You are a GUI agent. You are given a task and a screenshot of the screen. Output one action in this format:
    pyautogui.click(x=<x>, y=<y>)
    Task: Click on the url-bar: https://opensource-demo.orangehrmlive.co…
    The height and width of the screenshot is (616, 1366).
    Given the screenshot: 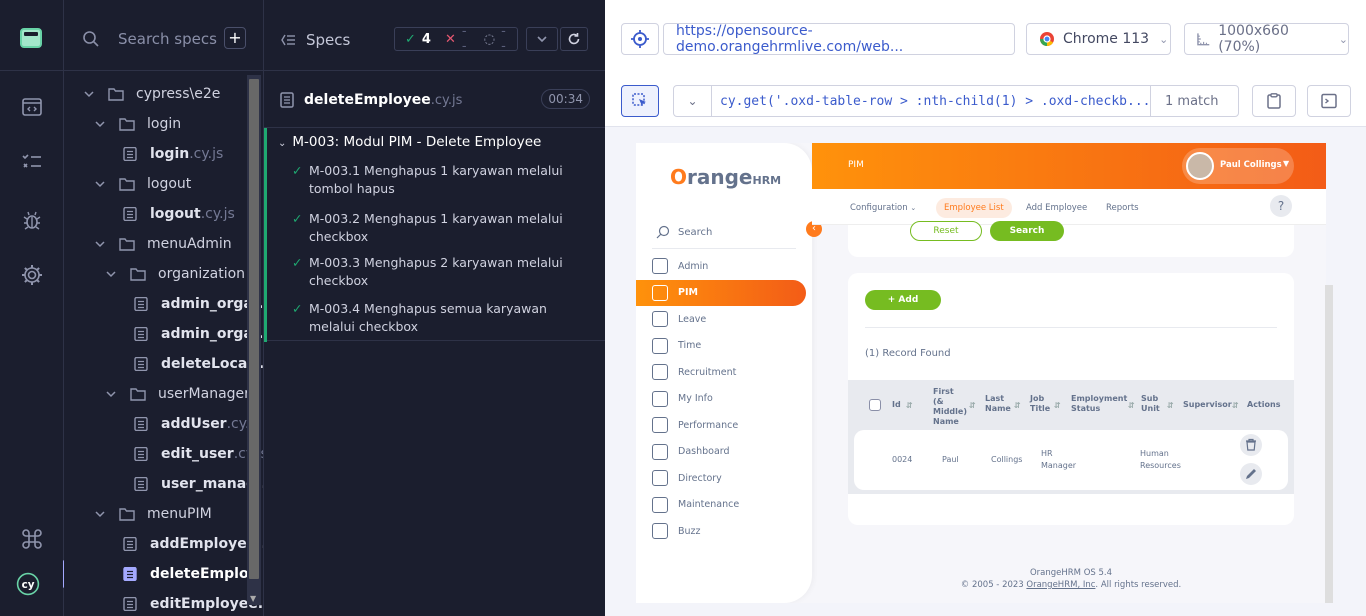 What is the action you would take?
    pyautogui.click(x=839, y=39)
    